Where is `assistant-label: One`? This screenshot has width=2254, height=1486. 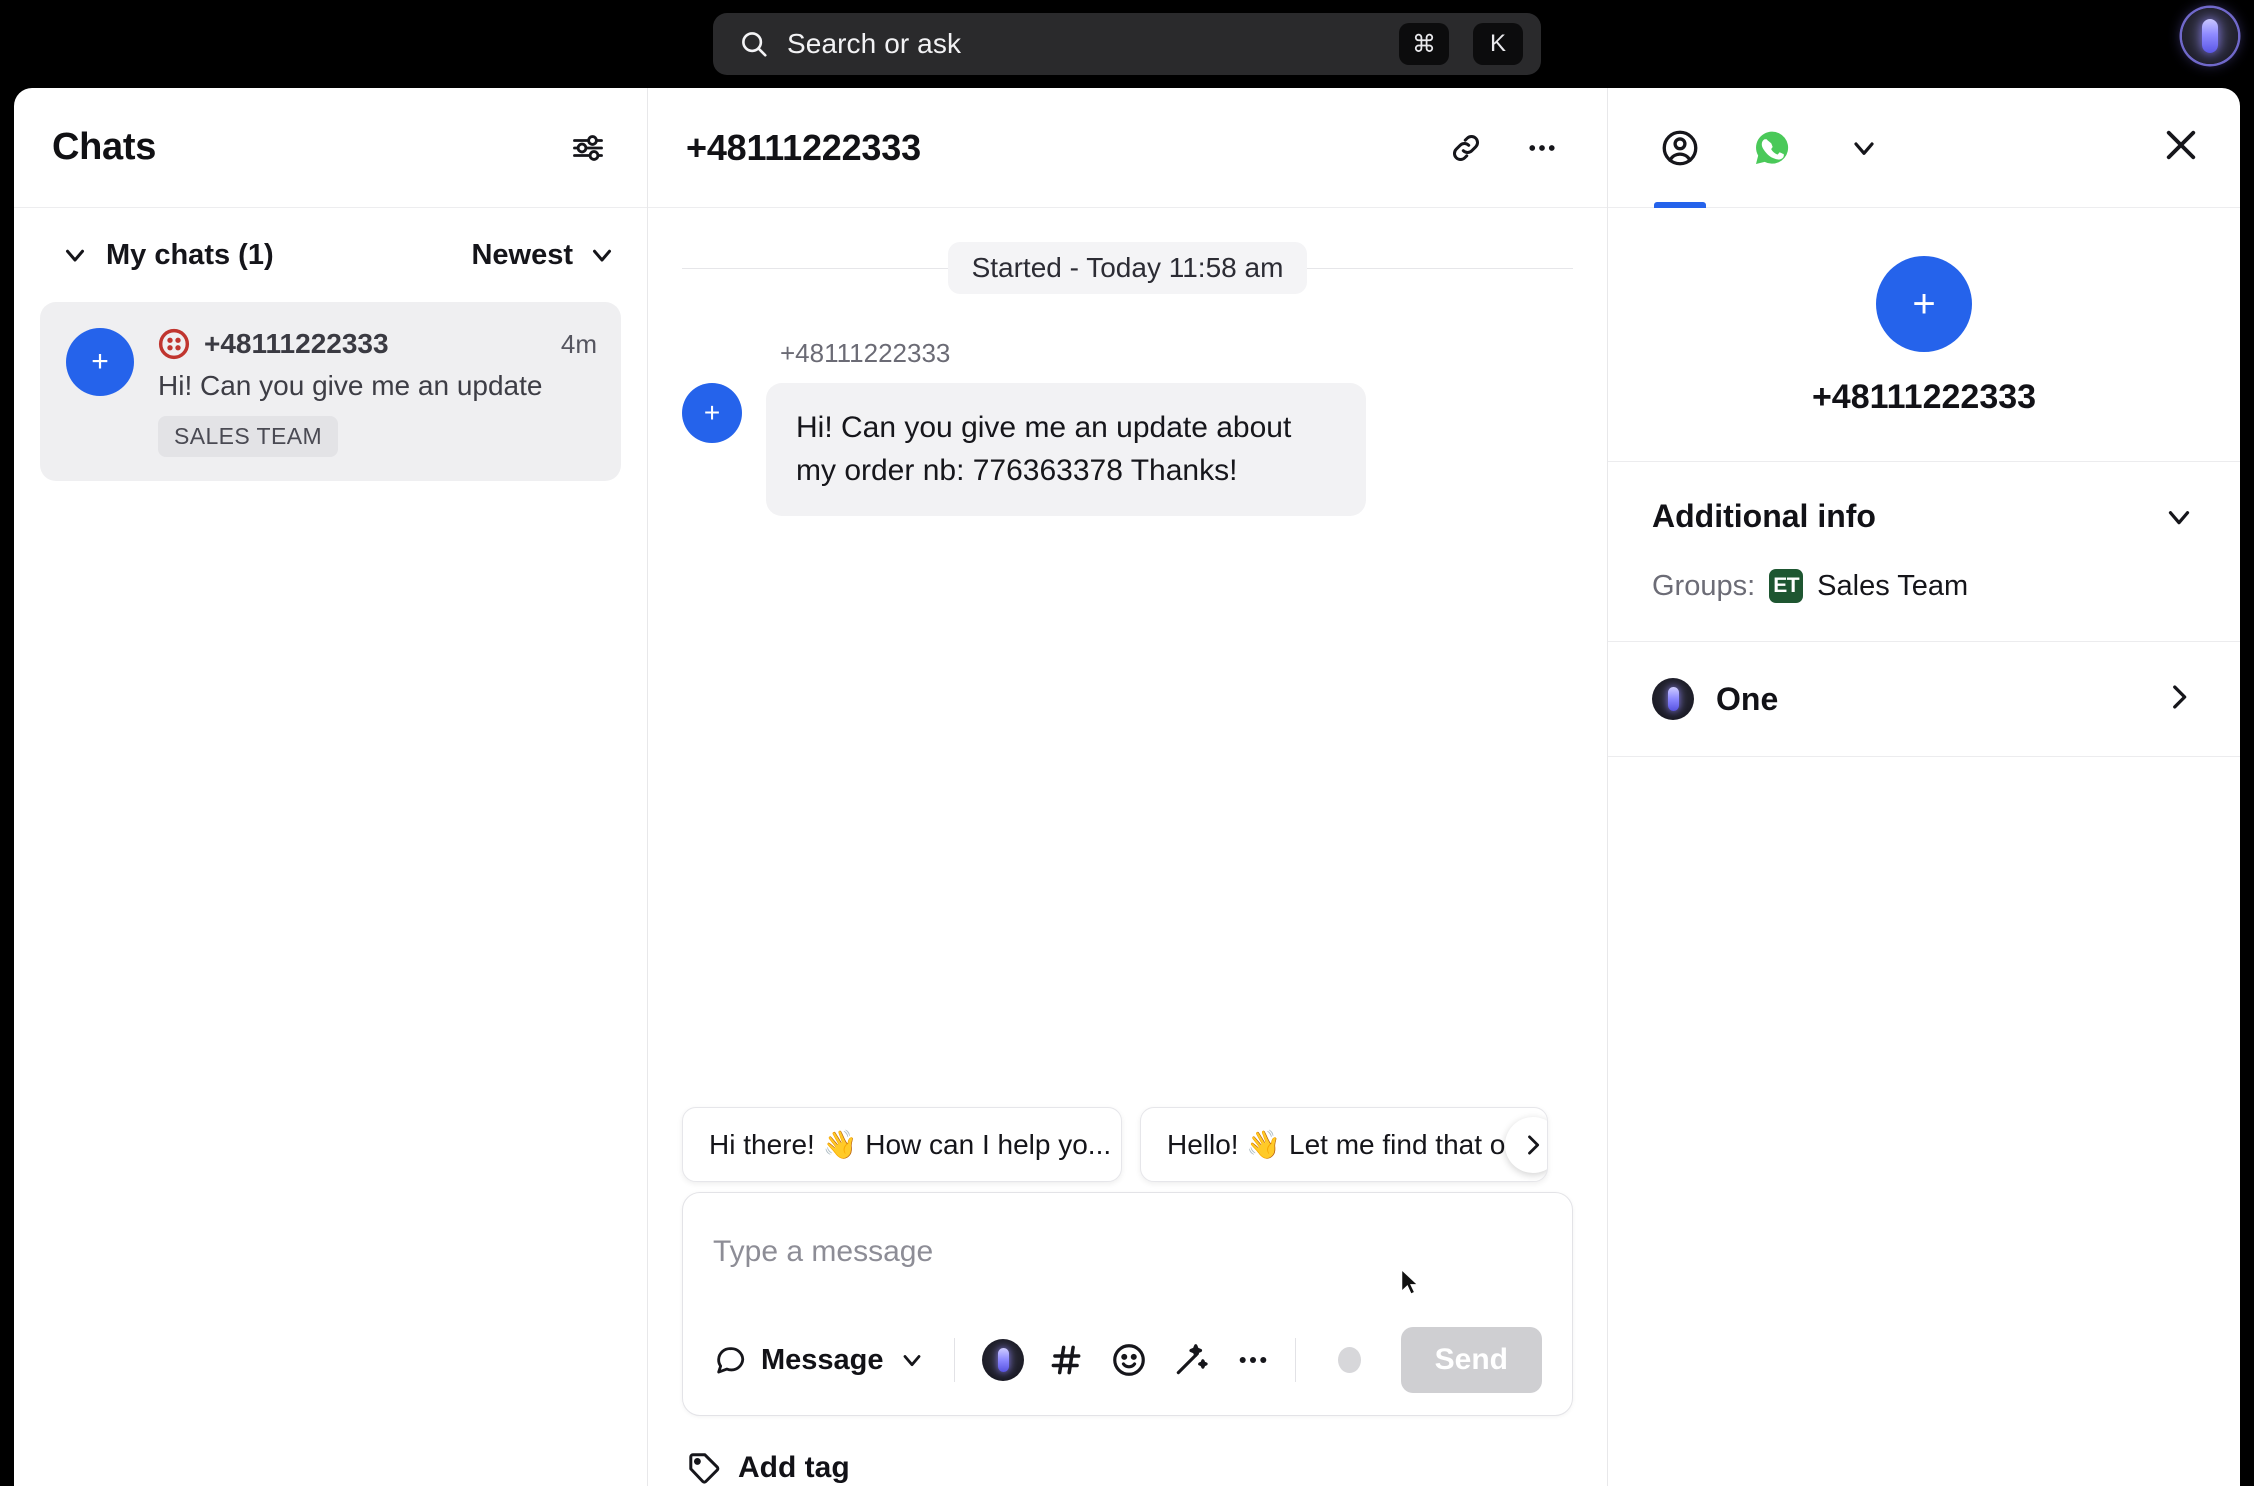
assistant-label: One is located at coordinates (1747, 698).